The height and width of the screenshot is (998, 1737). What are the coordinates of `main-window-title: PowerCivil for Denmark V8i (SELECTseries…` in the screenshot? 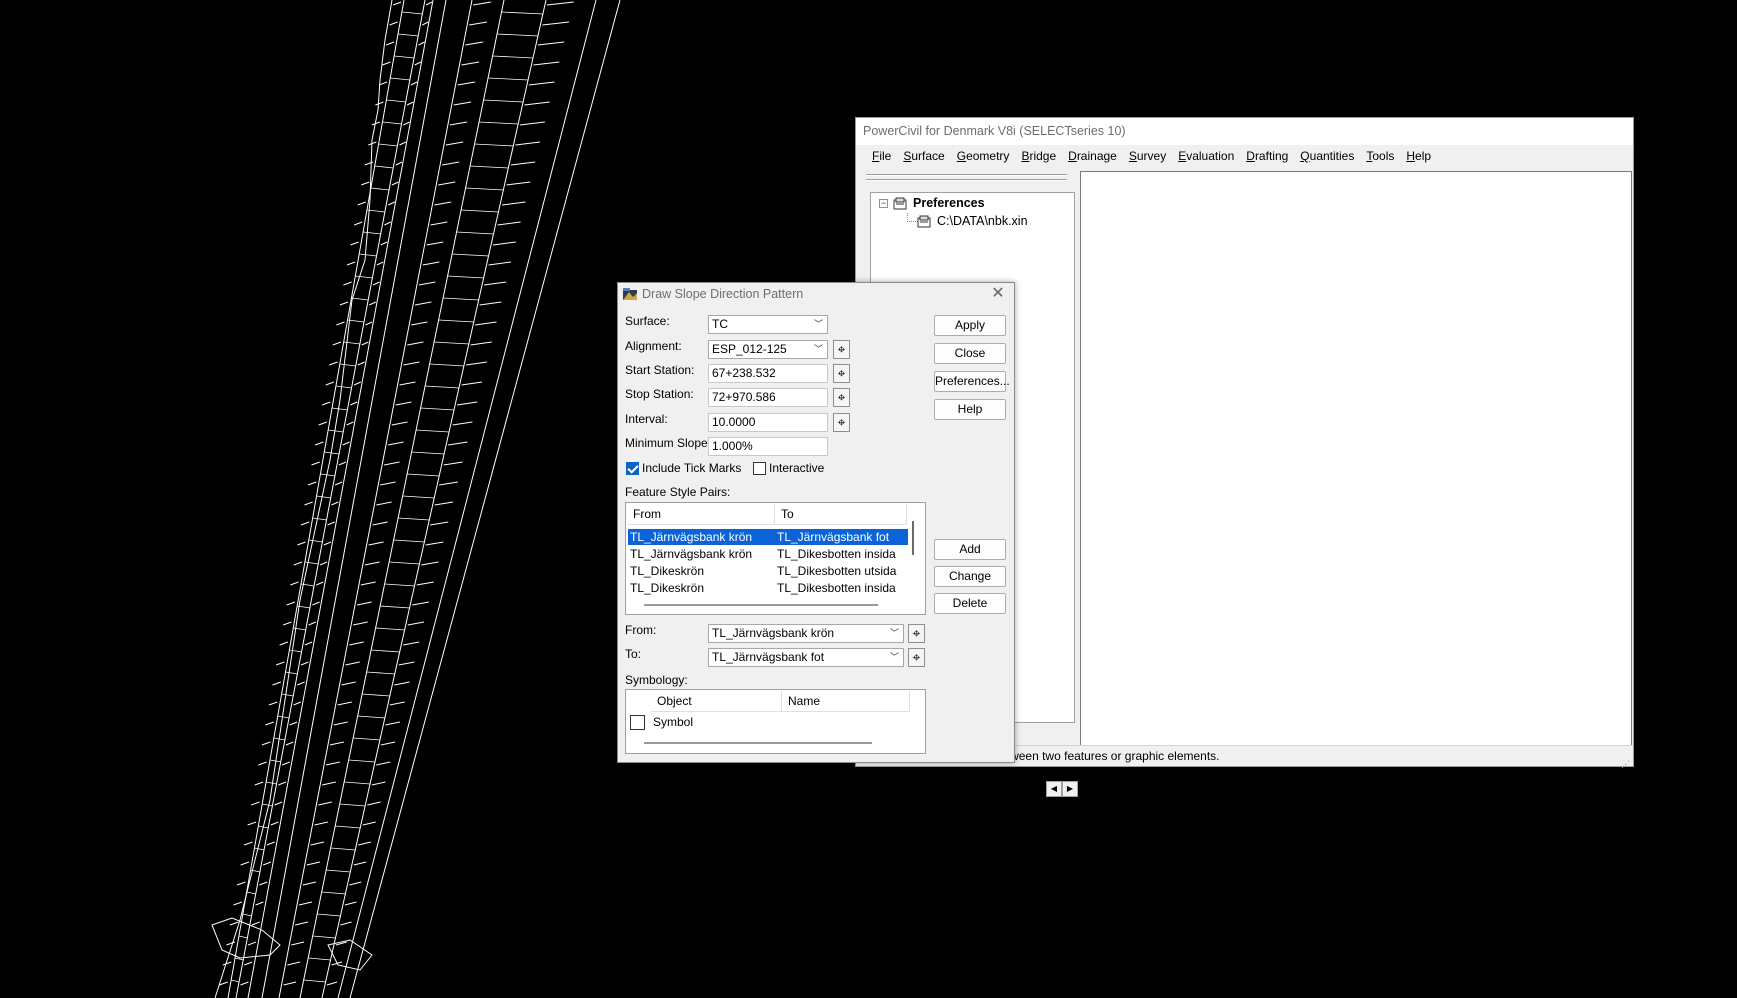 It's located at (1244, 131).